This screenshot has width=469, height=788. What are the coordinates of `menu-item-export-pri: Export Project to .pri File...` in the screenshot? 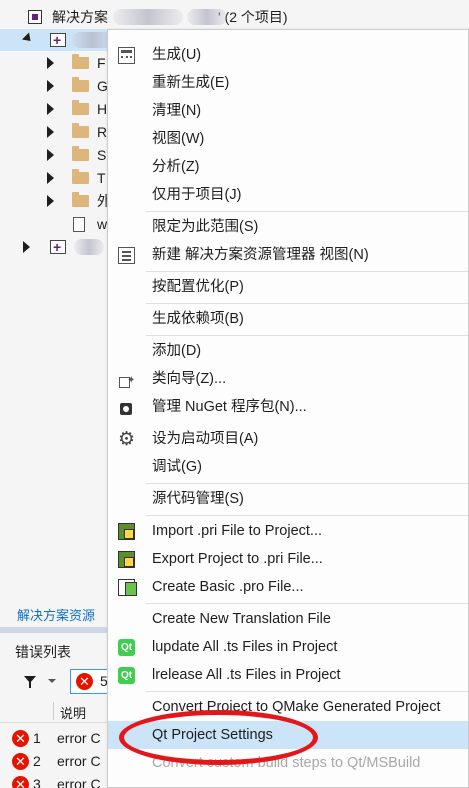 It's located at (288, 559).